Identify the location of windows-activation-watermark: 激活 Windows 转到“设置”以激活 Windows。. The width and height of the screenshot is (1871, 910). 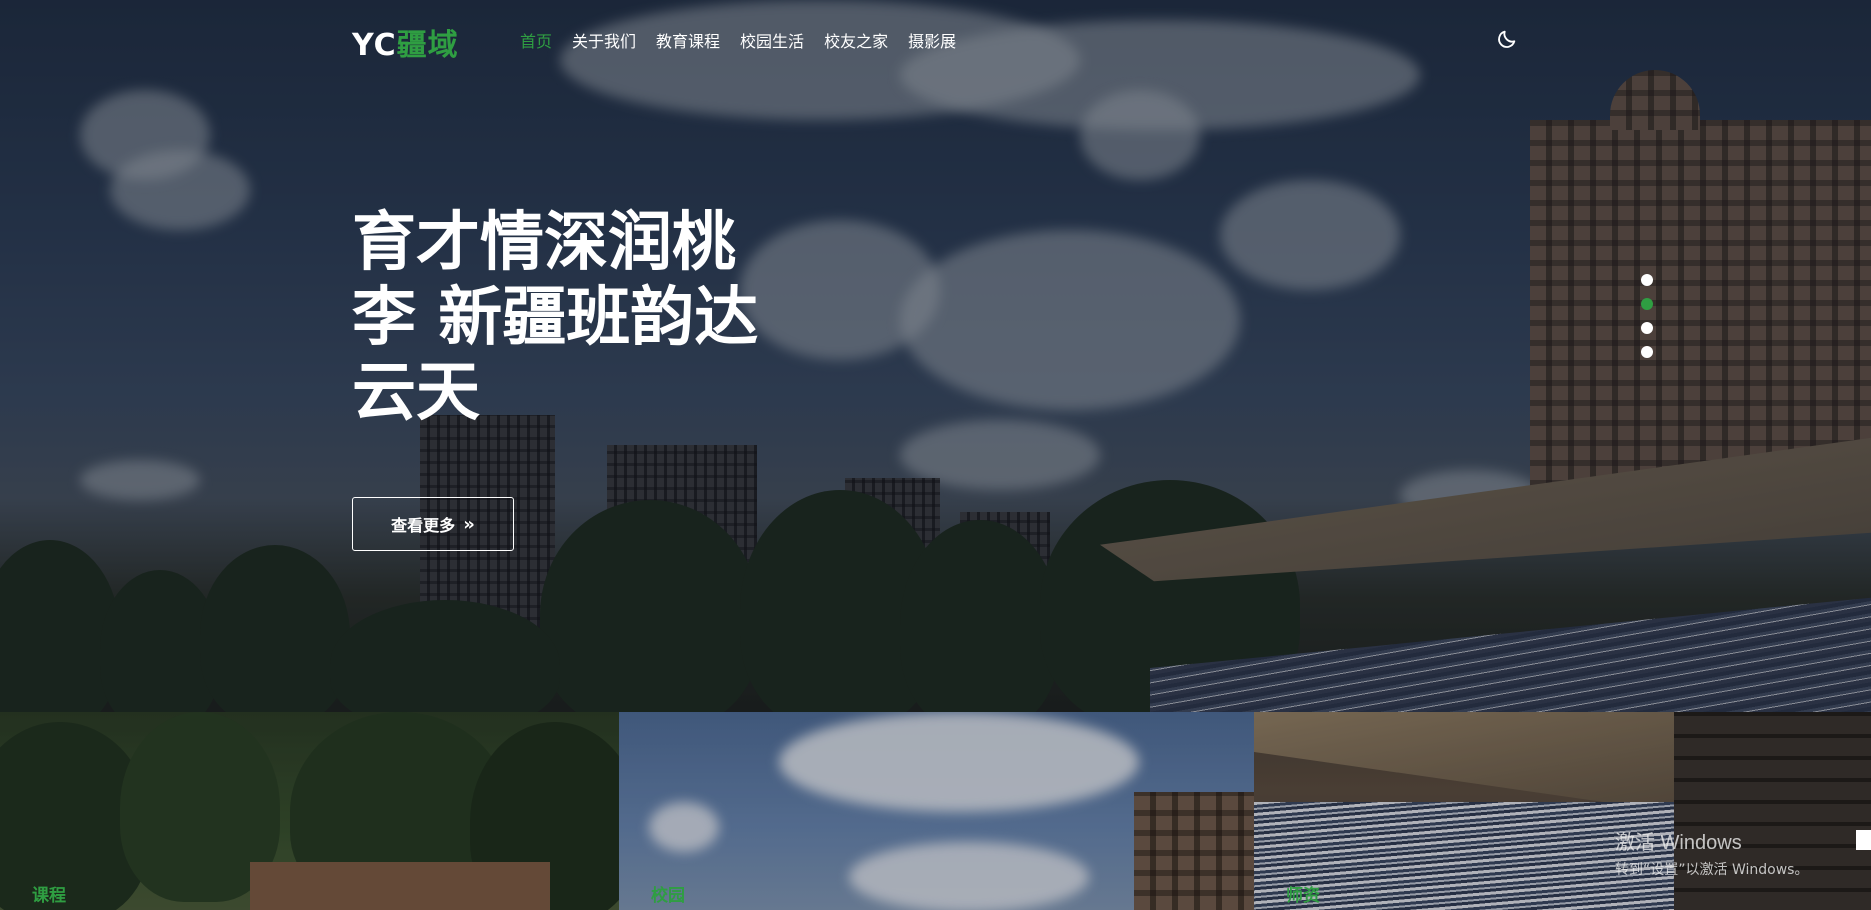
(1711, 852).